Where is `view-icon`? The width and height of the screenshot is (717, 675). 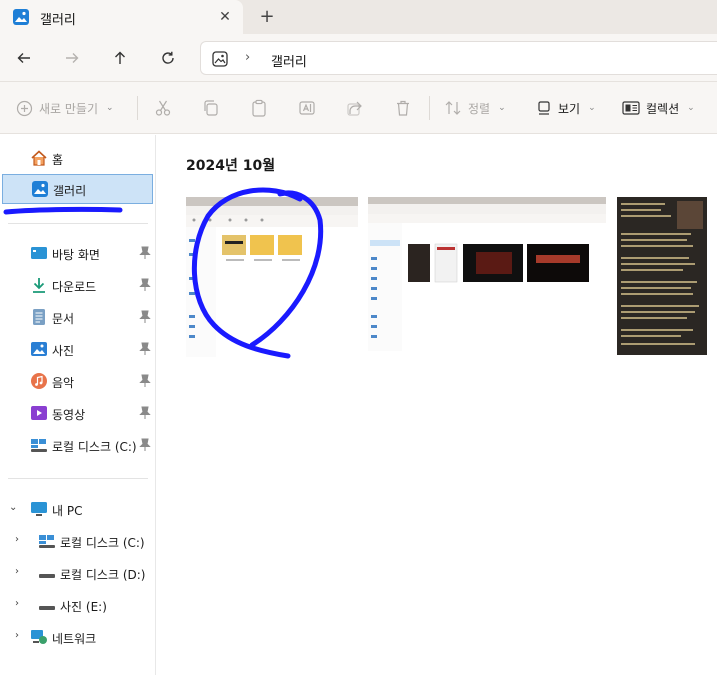
view-icon is located at coordinates (544, 108).